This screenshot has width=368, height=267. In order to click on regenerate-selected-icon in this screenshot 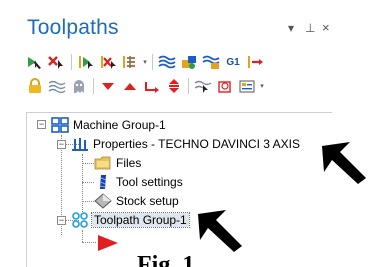, I will do `click(86, 62)`.